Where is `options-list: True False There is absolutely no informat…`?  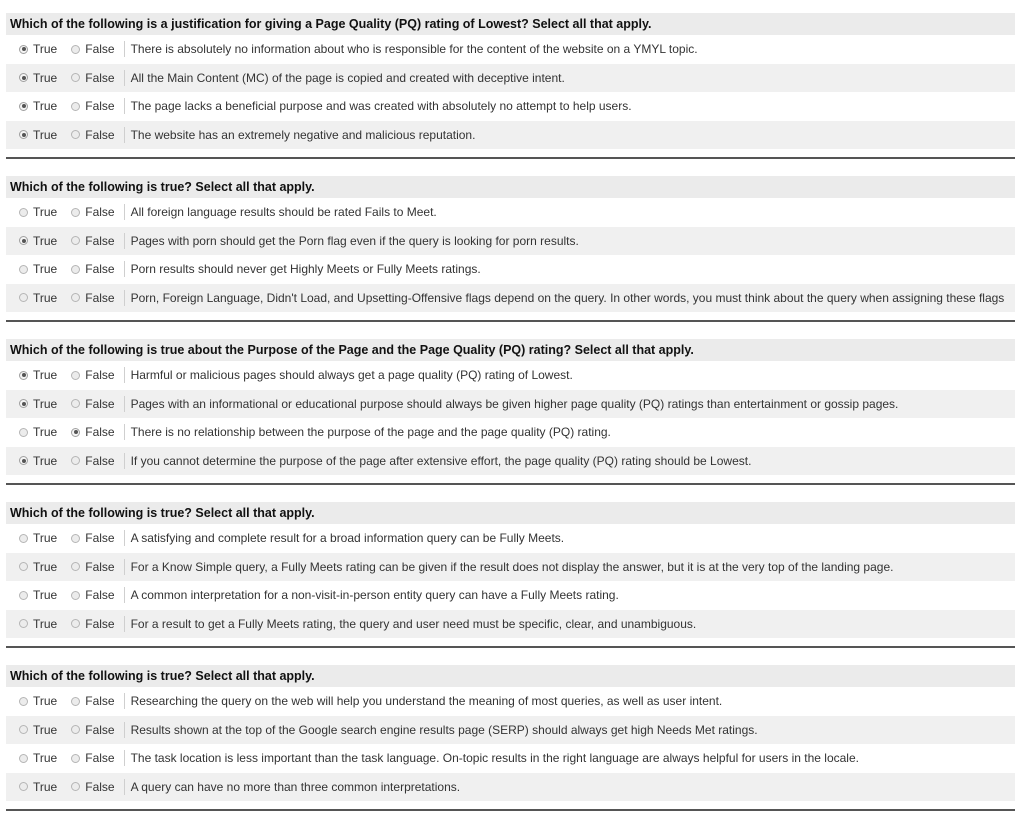 options-list: True False There is absolutely no informat… is located at coordinates (510, 92).